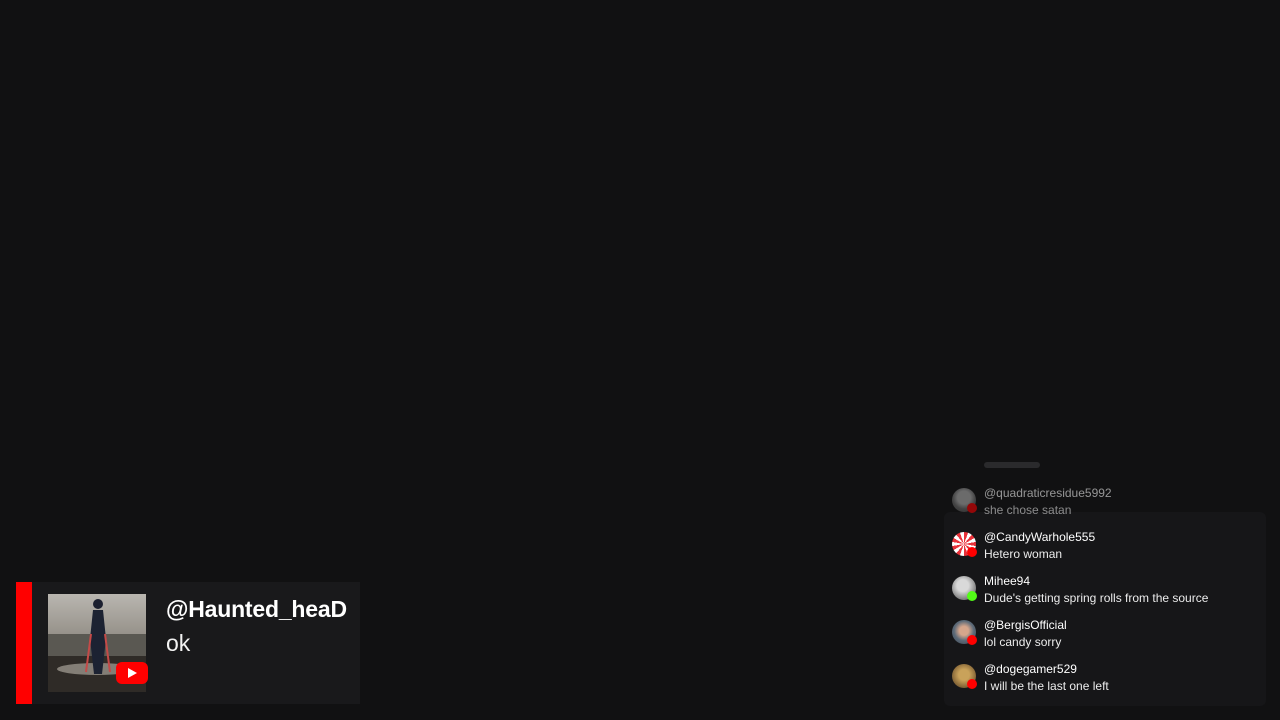 This screenshot has width=1280, height=720. I want to click on chat-scrolled-out-remnant, so click(1012, 465).